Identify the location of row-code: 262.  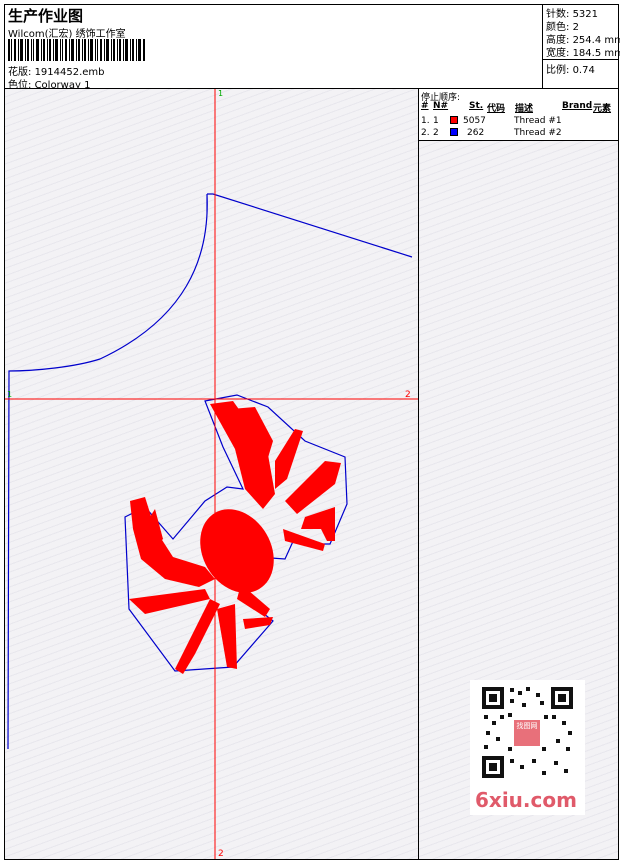
(476, 133).